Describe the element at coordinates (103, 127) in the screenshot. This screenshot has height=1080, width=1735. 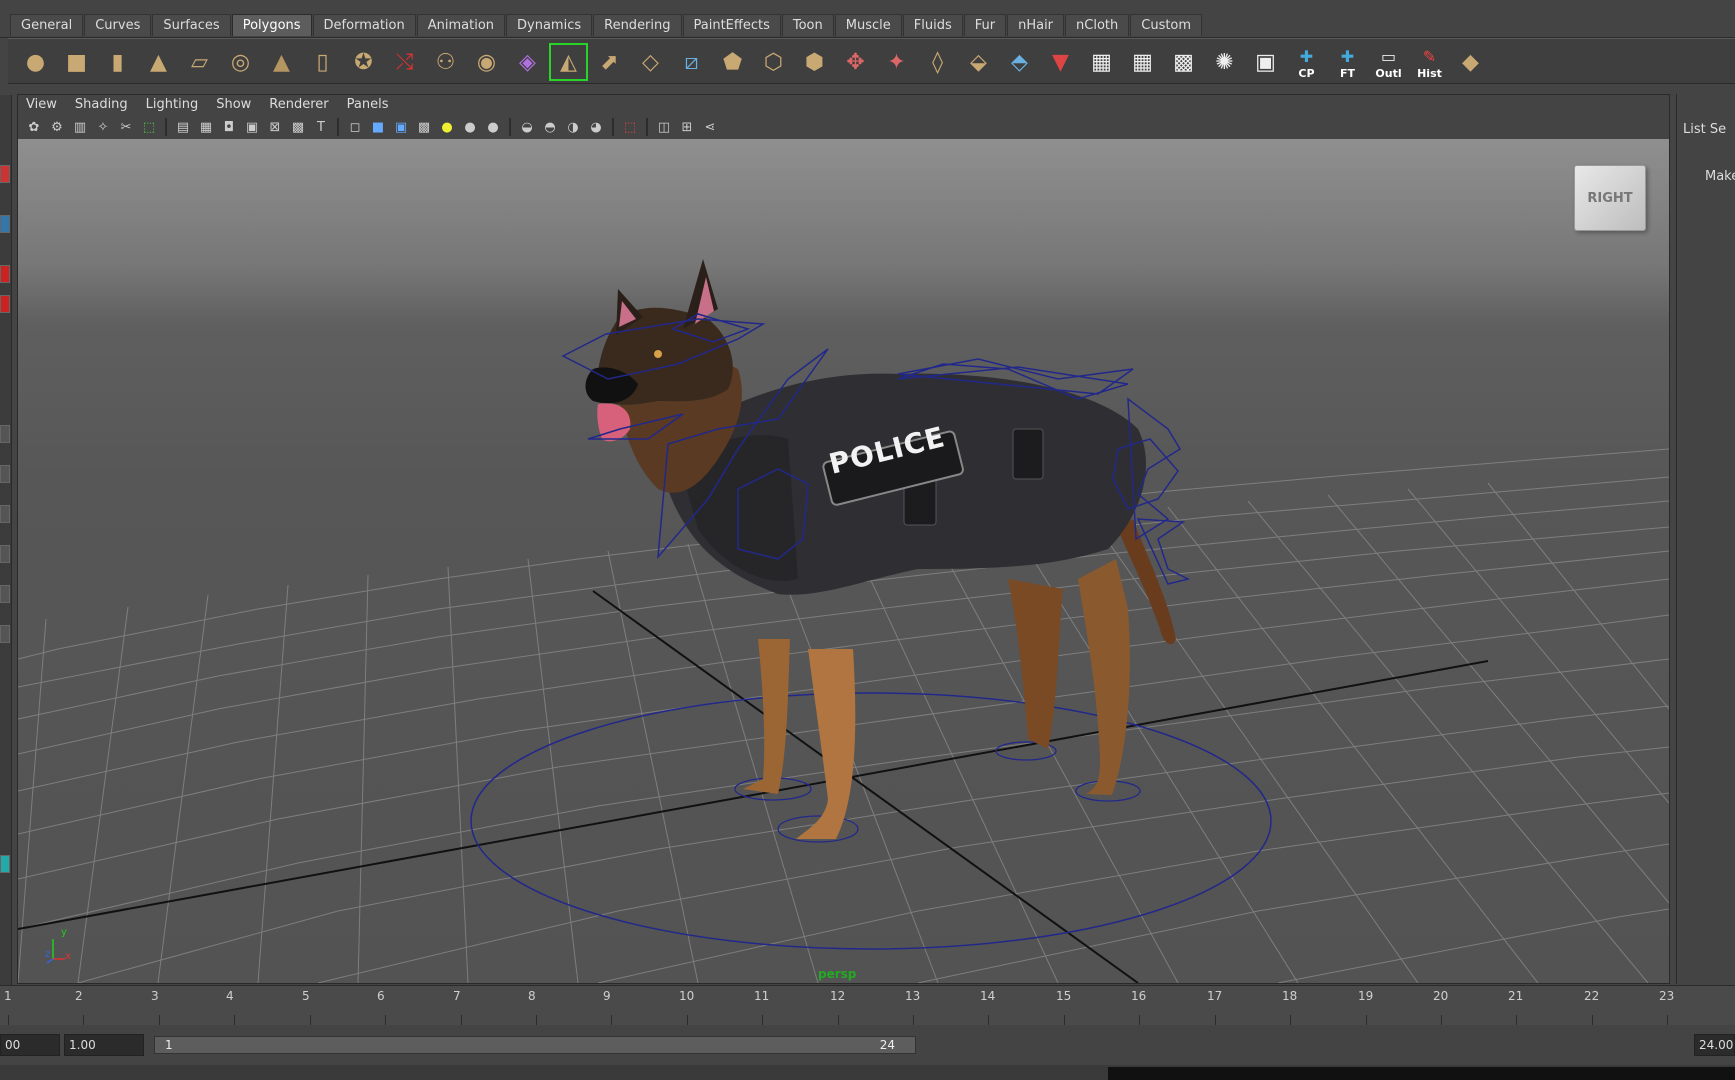
I see `image-plane-icon: ✧` at that location.